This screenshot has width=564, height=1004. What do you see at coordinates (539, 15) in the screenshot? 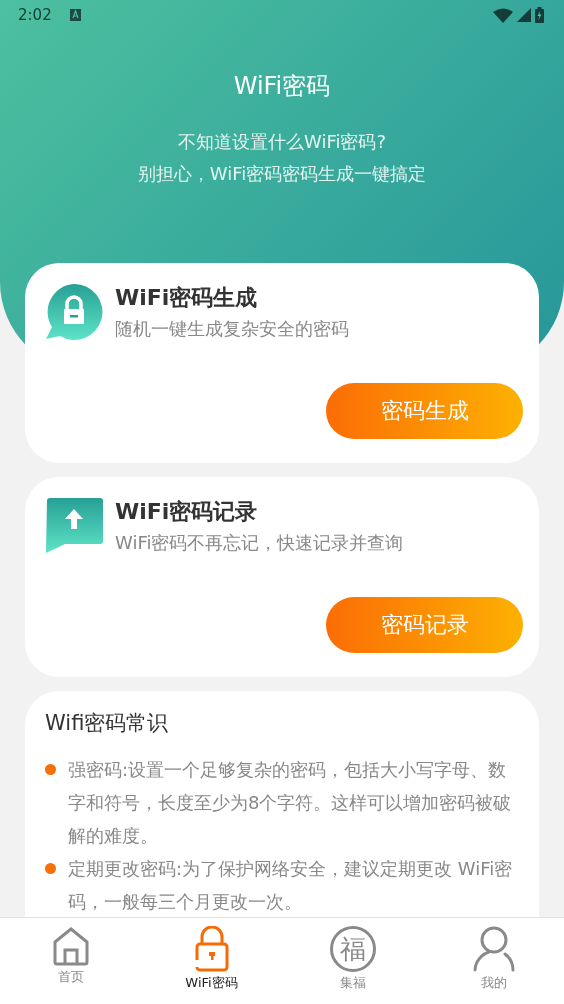
I see `battery-charging-icon` at bounding box center [539, 15].